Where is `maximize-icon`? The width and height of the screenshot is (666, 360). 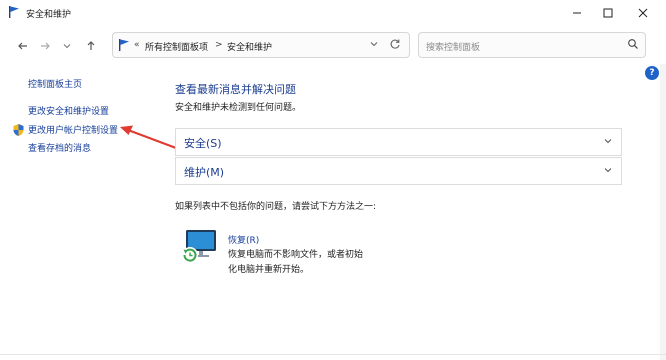
maximize-icon is located at coordinates (608, 13).